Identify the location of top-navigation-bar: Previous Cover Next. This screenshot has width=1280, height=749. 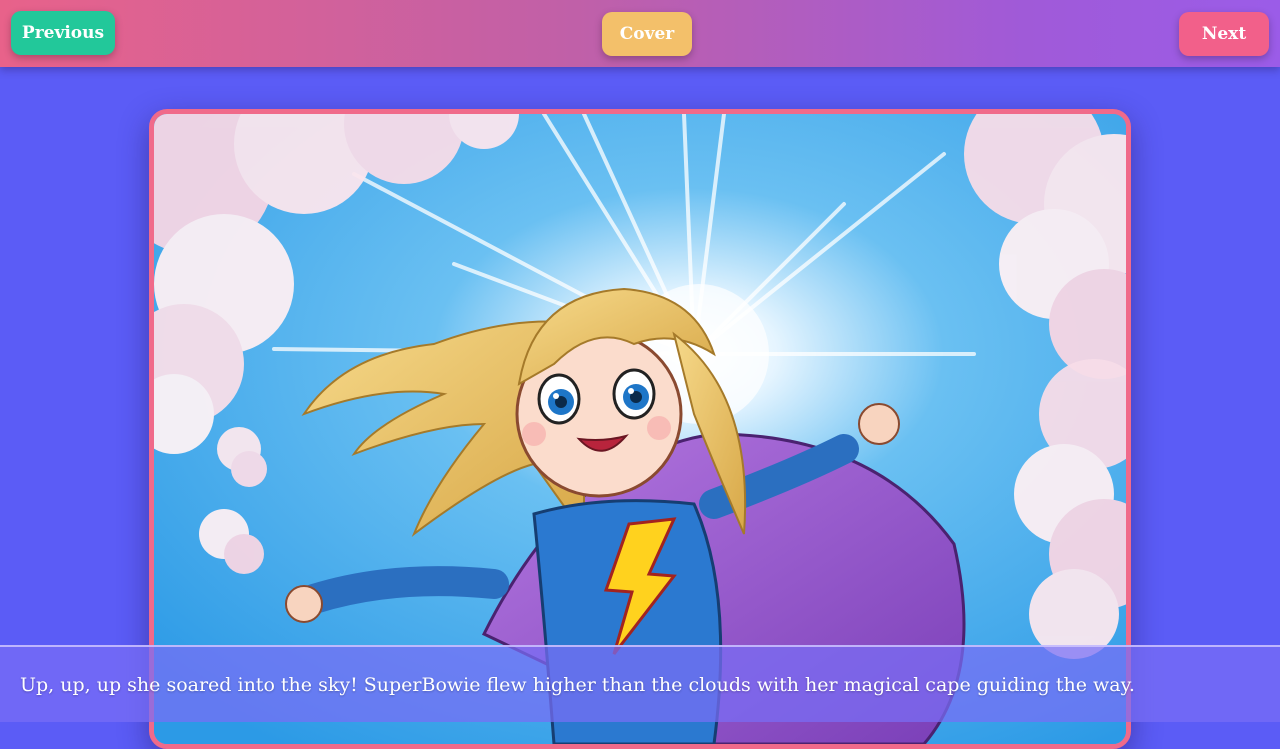
(640, 33).